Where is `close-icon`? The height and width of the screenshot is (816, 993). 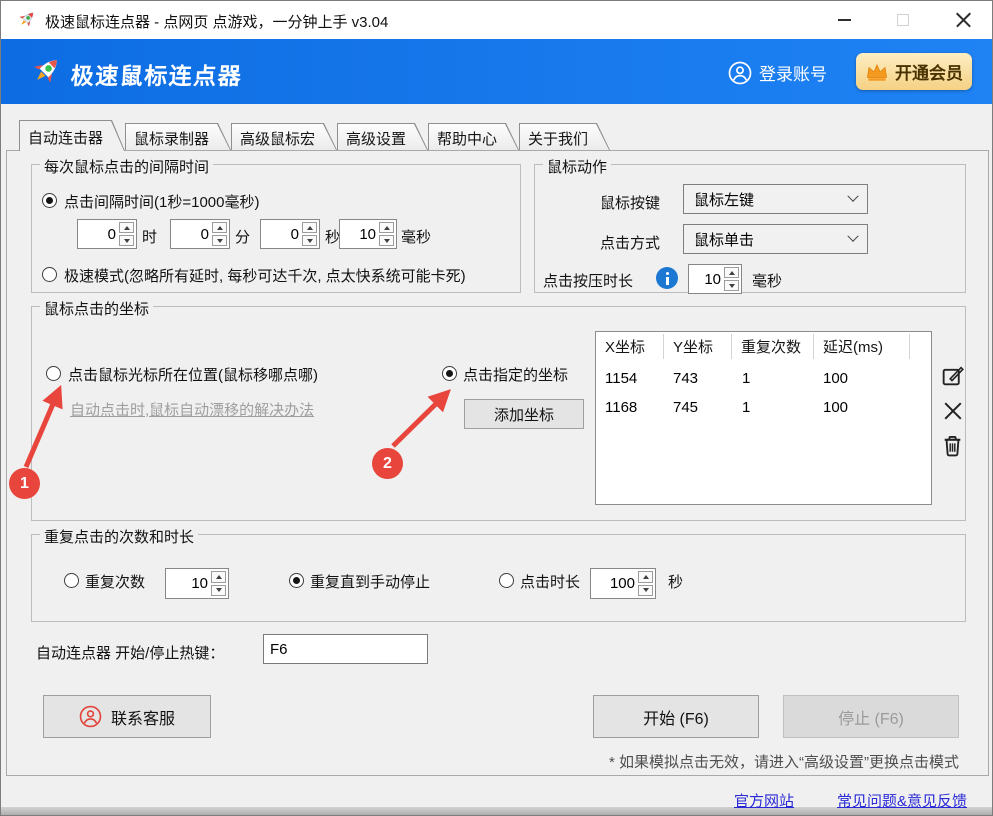
close-icon is located at coordinates (963, 20).